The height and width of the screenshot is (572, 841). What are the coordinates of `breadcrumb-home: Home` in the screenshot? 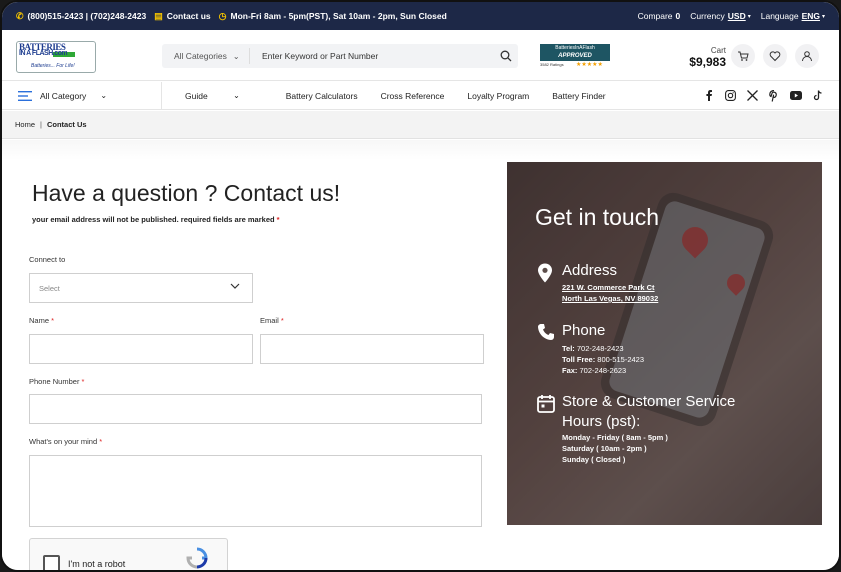 It's located at (25, 124).